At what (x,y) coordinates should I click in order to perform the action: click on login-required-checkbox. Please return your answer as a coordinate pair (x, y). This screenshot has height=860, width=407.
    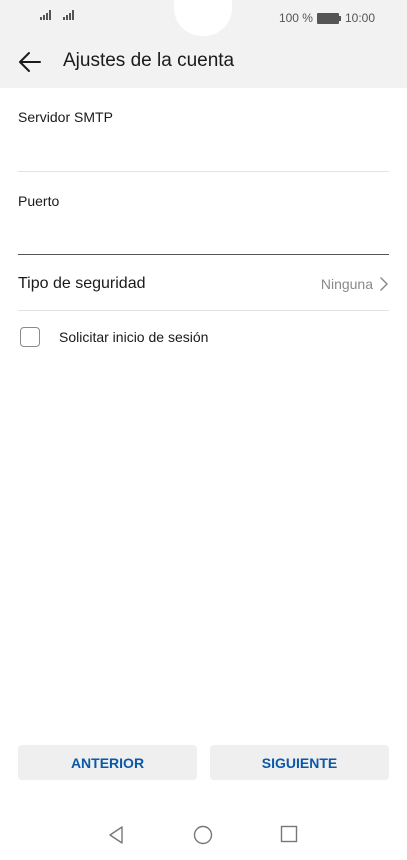
    Looking at the image, I should click on (30, 337).